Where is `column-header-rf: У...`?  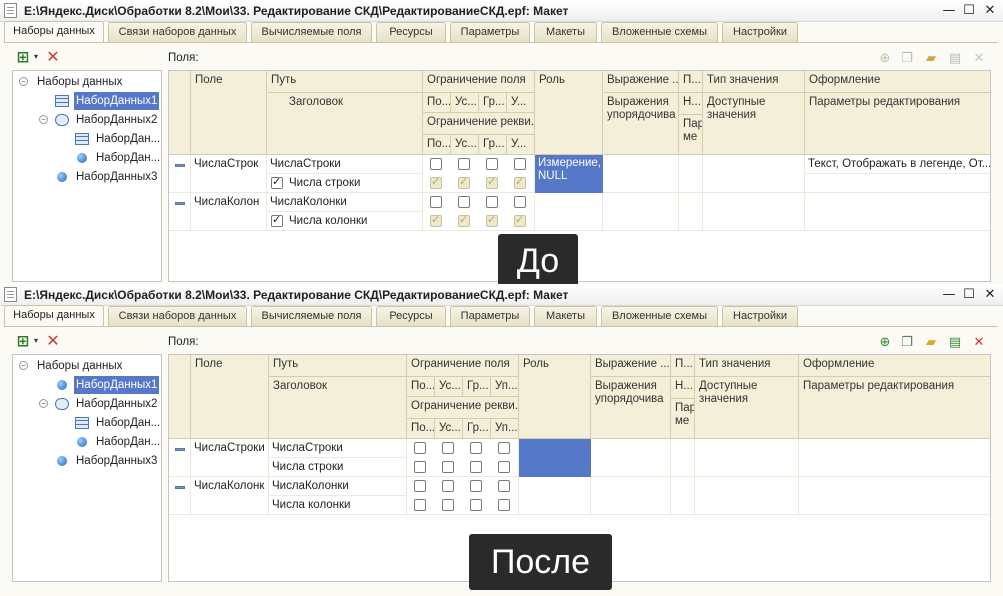
column-header-rf: У... is located at coordinates (521, 103).